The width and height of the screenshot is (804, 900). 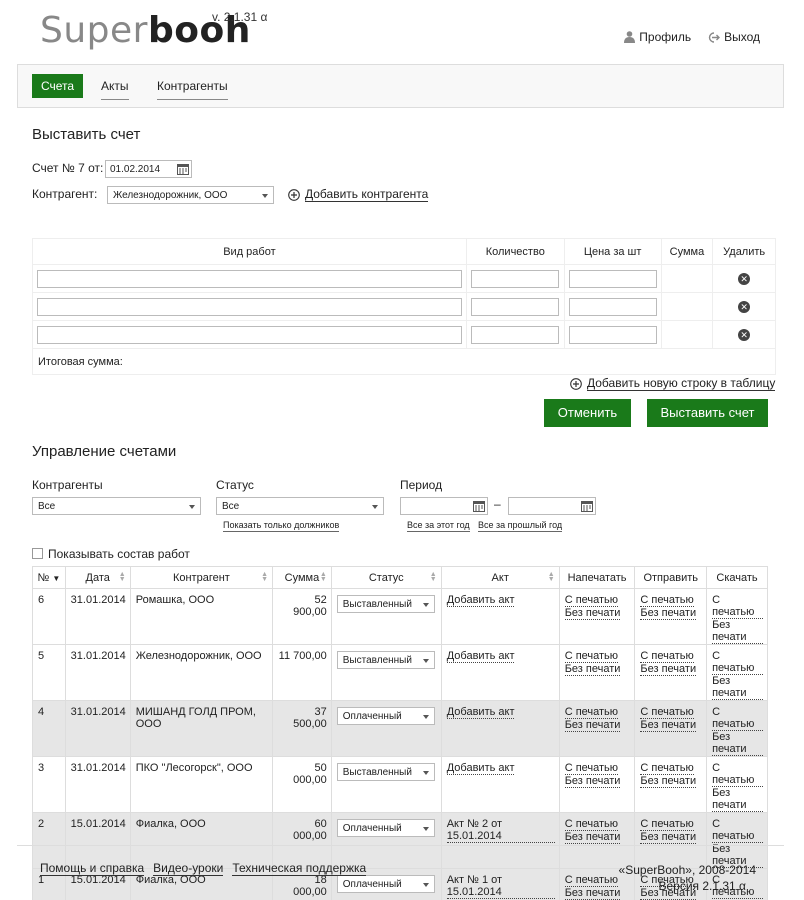 I want to click on cancel-button: Отменить, so click(x=587, y=413).